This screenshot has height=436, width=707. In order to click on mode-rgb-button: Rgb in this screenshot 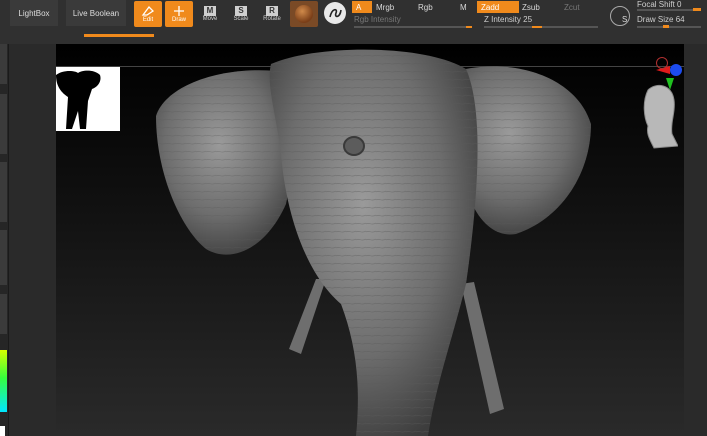, I will do `click(435, 7)`.